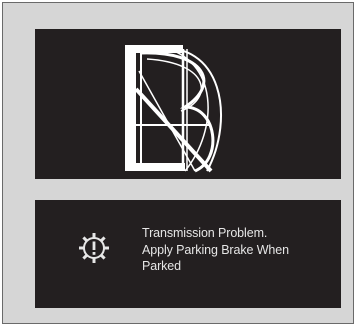  Describe the element at coordinates (215, 249) in the screenshot. I see `message-line: Apply Parking Brake When` at that location.